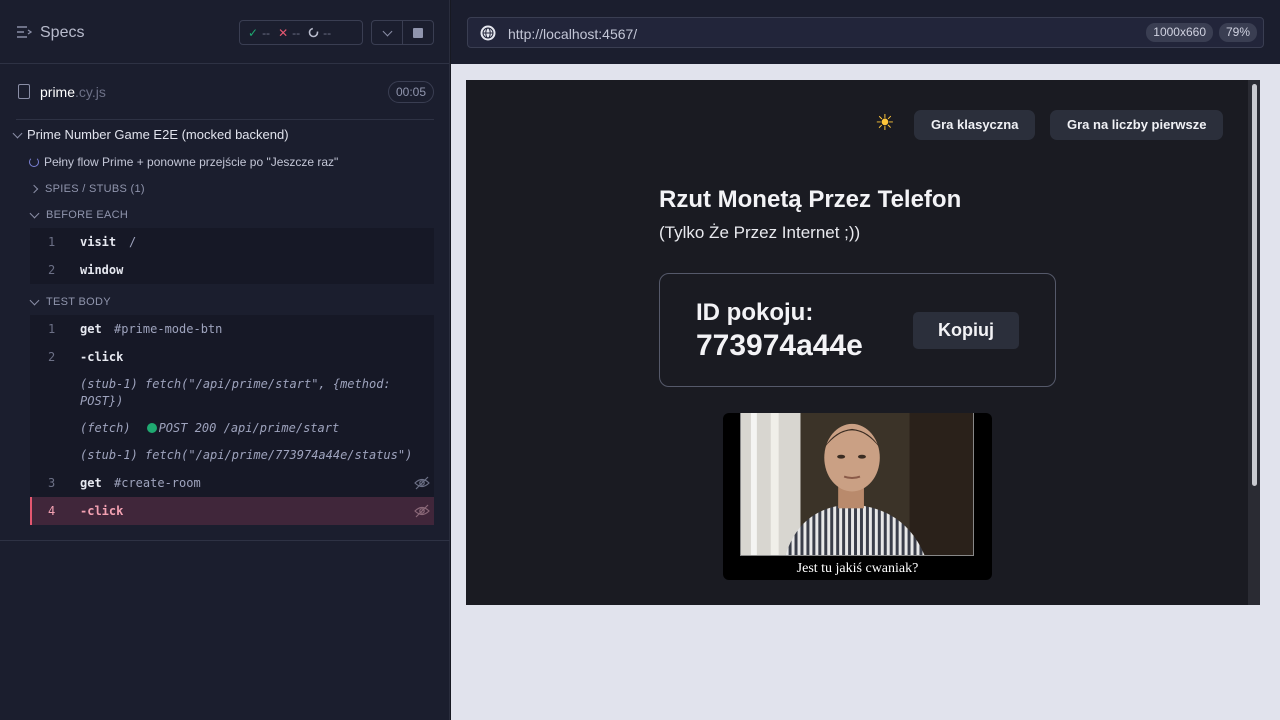 The image size is (1280, 720). Describe the element at coordinates (253, 32) in the screenshot. I see `check-icon: ✓` at that location.